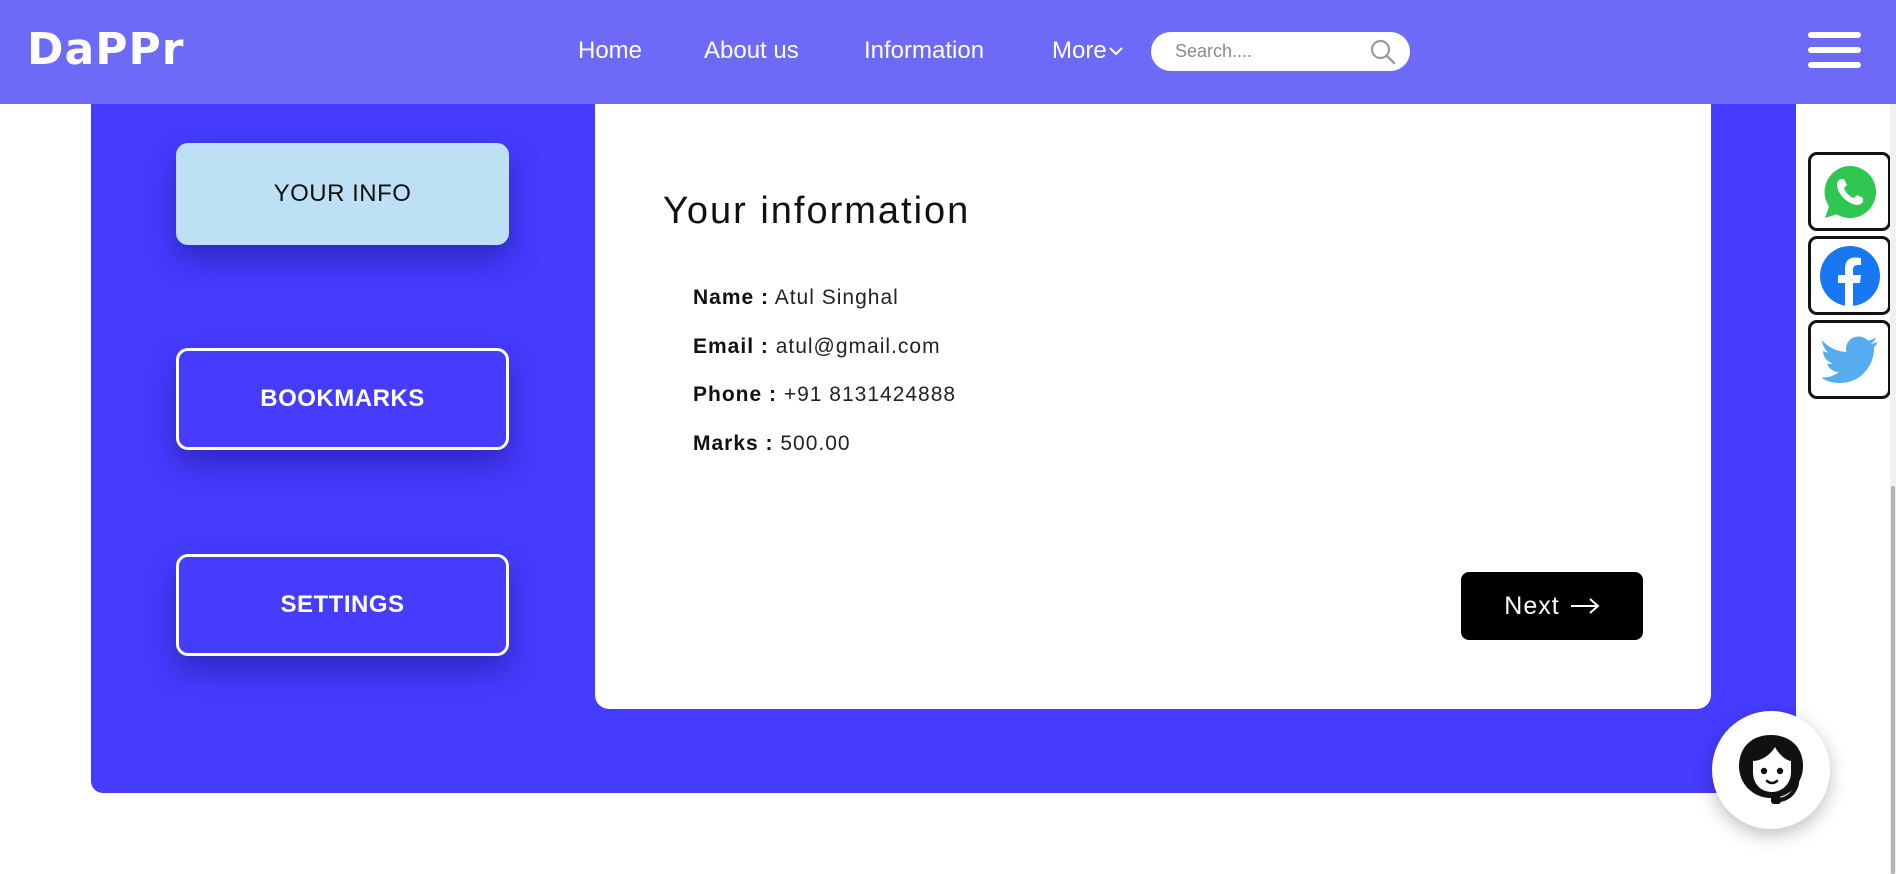  What do you see at coordinates (731, 346) in the screenshot?
I see `email-label: Email :` at bounding box center [731, 346].